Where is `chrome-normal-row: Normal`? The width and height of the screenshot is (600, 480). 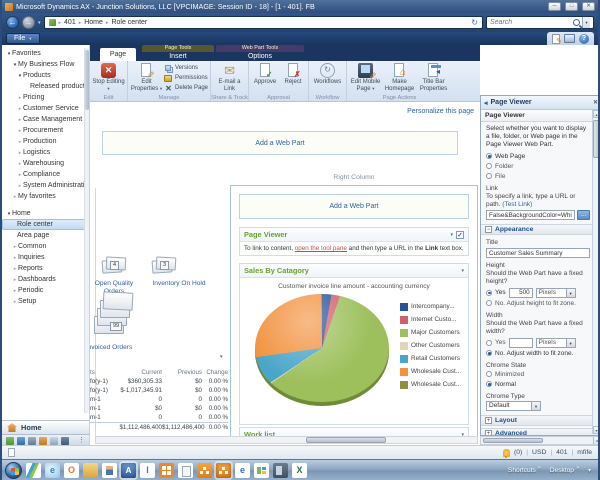 chrome-normal-row: Normal is located at coordinates (538, 384).